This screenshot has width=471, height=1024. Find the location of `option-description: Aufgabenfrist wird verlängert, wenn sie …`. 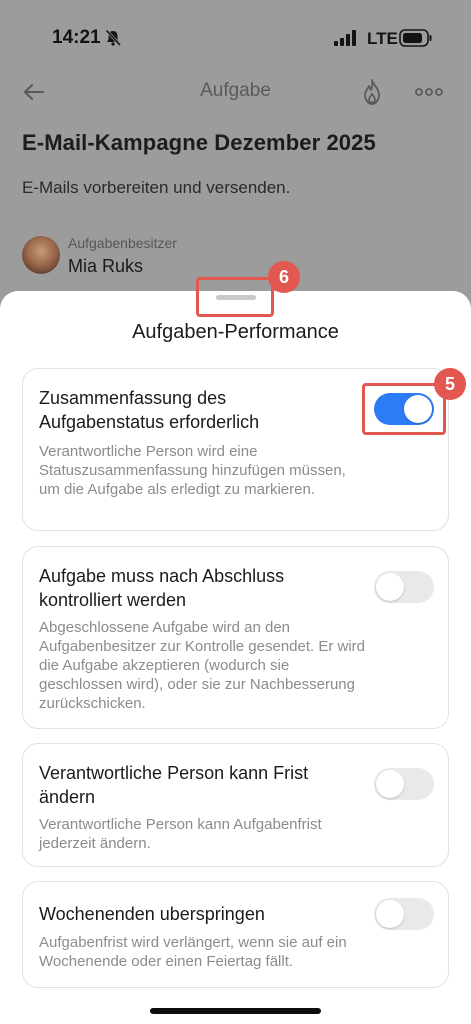

option-description: Aufgabenfrist wird verlängert, wenn sie … is located at coordinates (193, 952).